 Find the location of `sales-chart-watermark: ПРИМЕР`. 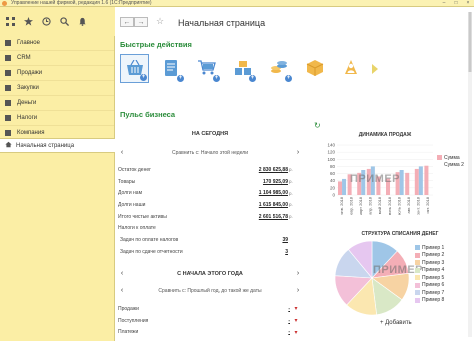

sales-chart-watermark: ПРИМЕР is located at coordinates (375, 179).